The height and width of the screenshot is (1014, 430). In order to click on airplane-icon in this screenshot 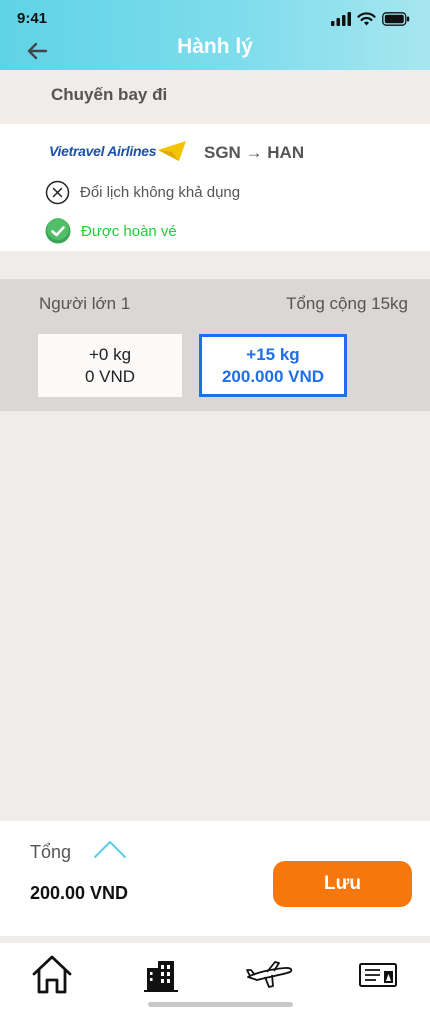, I will do `click(269, 974)`.